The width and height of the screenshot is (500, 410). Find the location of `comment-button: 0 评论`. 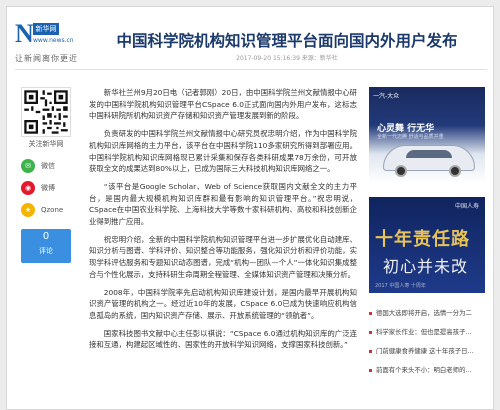

comment-button: 0 评论 is located at coordinates (46, 246).